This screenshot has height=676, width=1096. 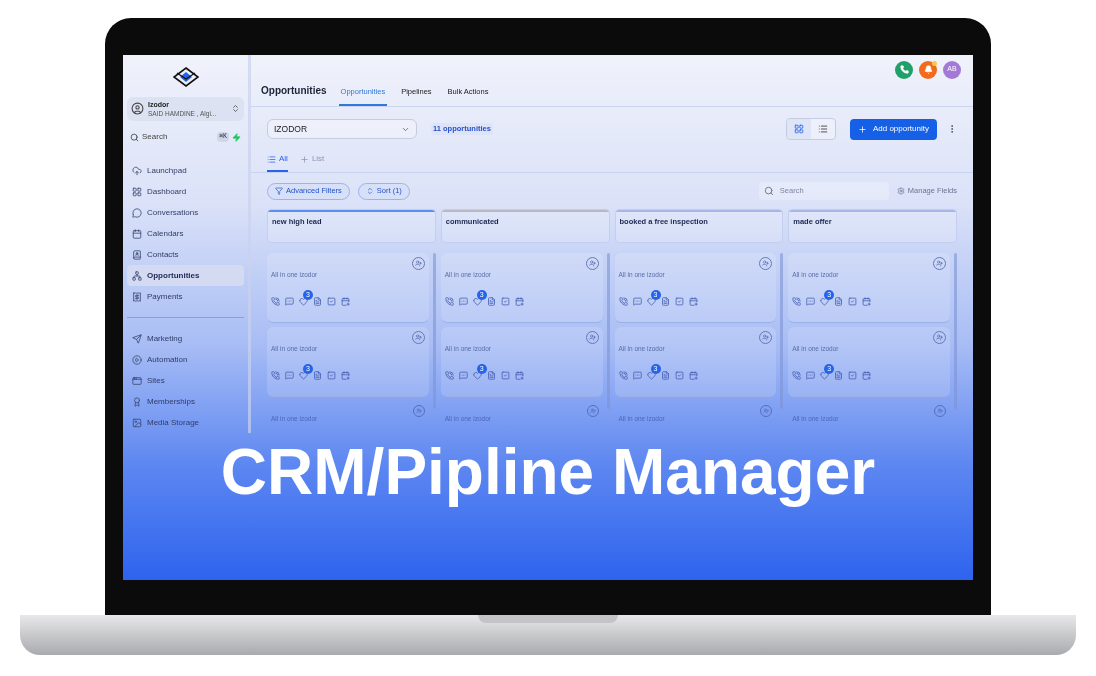 I want to click on nav-item: Dashboard, so click(x=185, y=191).